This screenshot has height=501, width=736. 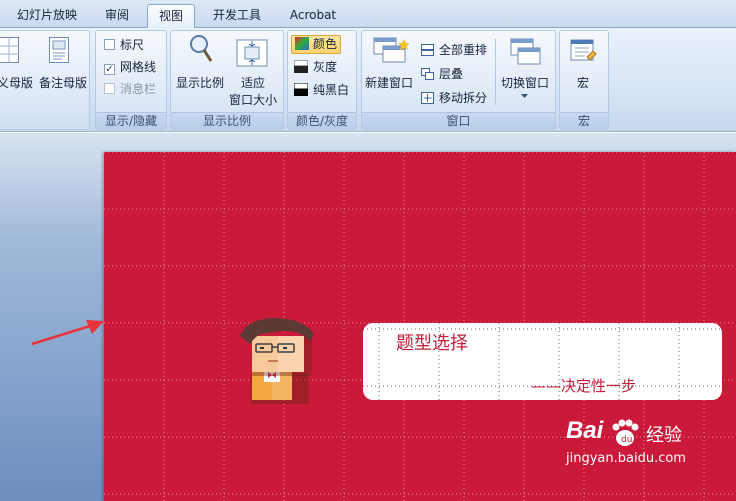 I want to click on black-white-button: 纯黑白, so click(x=321, y=89).